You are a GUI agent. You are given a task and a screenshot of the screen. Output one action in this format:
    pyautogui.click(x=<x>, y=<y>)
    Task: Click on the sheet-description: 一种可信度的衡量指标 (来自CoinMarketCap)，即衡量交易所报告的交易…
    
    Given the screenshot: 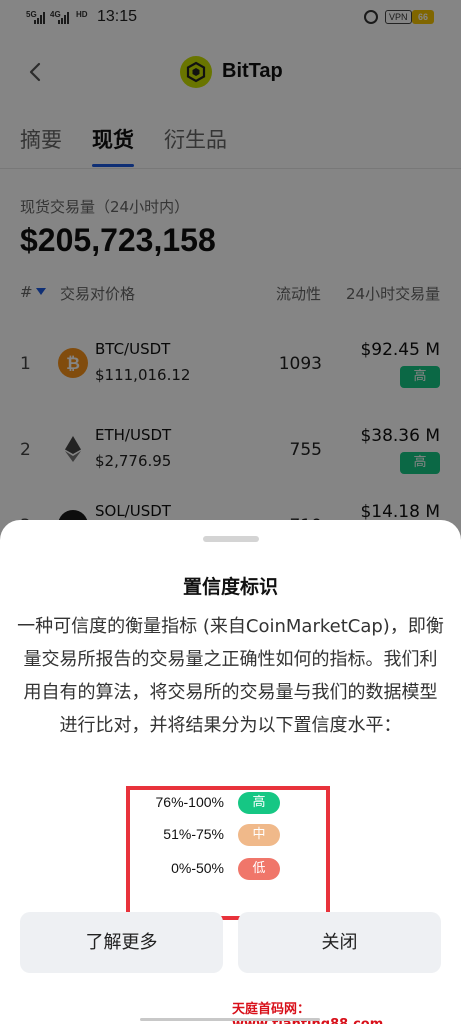 What is the action you would take?
    pyautogui.click(x=230, y=676)
    